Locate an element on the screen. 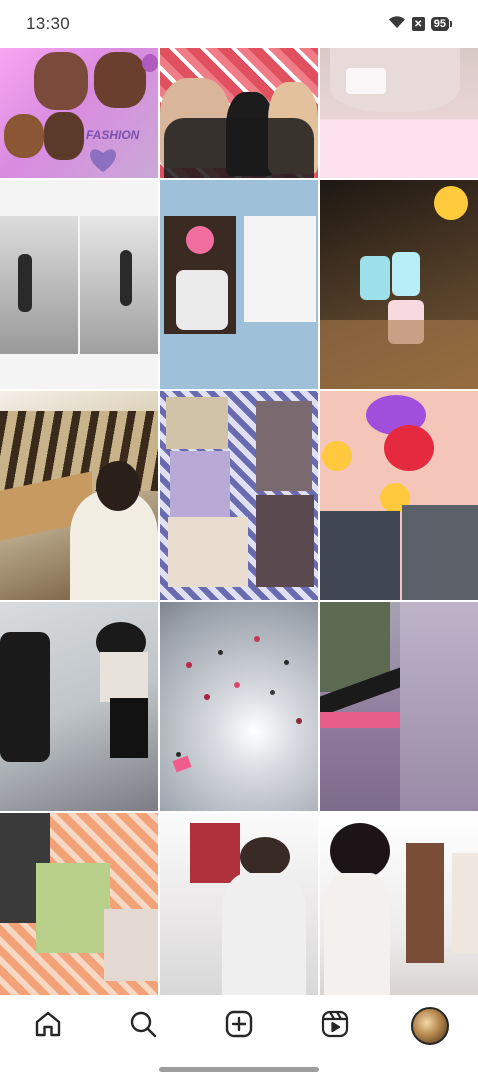 Image resolution: width=478 pixels, height=1080 pixels. status-icons: ✕ 95 is located at coordinates (420, 24).